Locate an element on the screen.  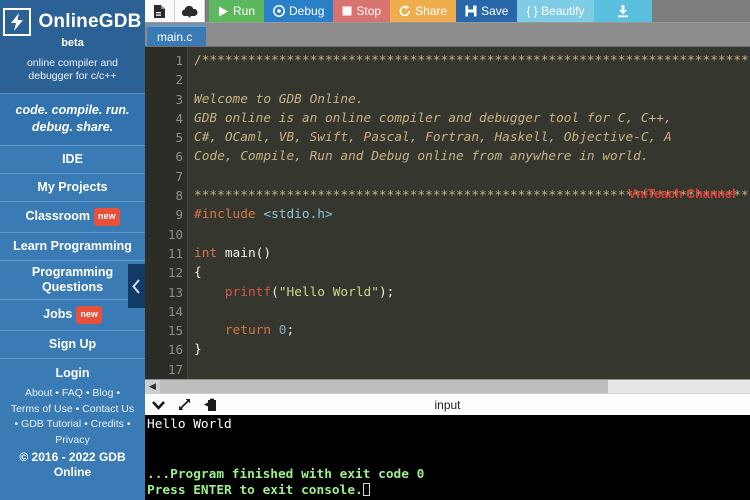
stop-icon is located at coordinates (347, 11).